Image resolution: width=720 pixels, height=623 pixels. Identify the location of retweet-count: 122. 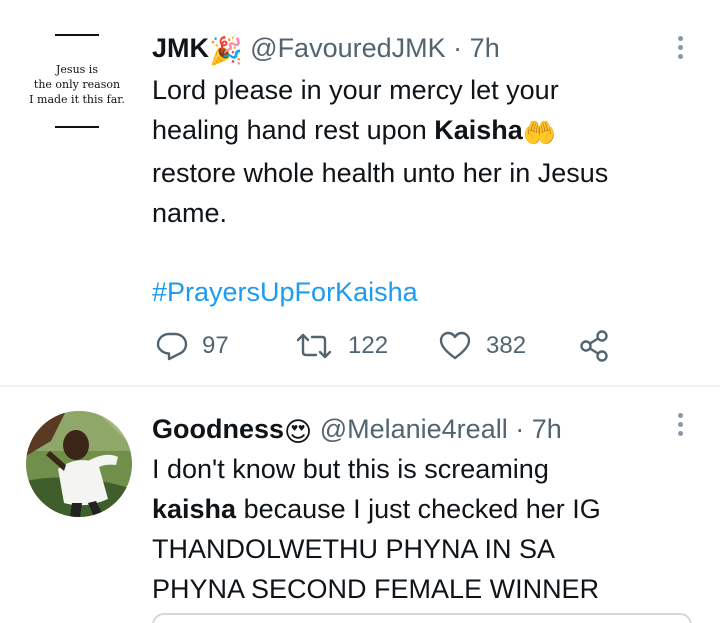
(368, 345).